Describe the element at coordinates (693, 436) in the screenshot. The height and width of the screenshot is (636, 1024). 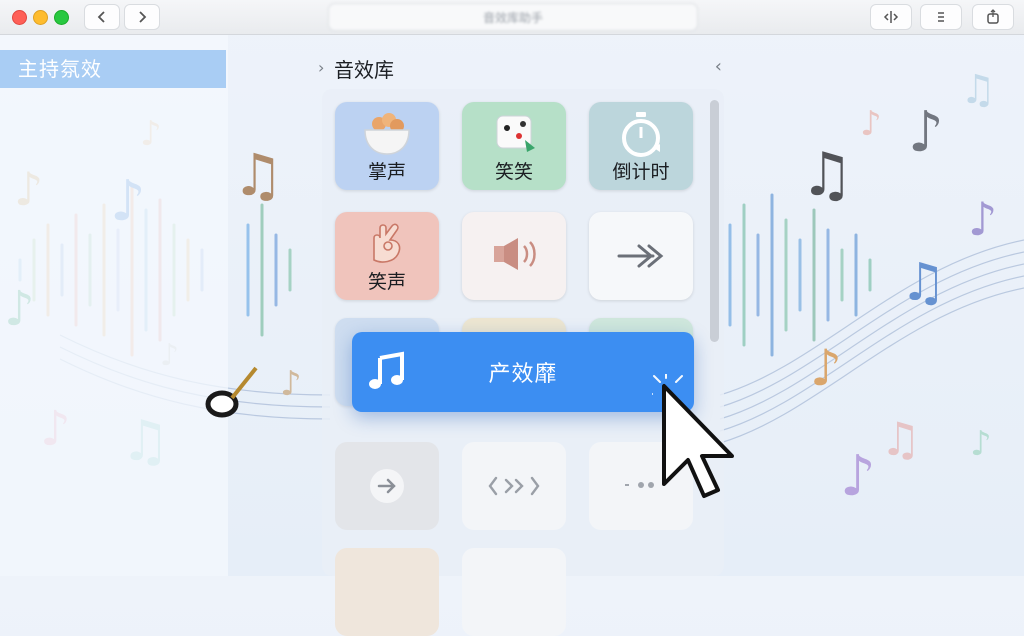
I see `mouse-cursor-icon` at that location.